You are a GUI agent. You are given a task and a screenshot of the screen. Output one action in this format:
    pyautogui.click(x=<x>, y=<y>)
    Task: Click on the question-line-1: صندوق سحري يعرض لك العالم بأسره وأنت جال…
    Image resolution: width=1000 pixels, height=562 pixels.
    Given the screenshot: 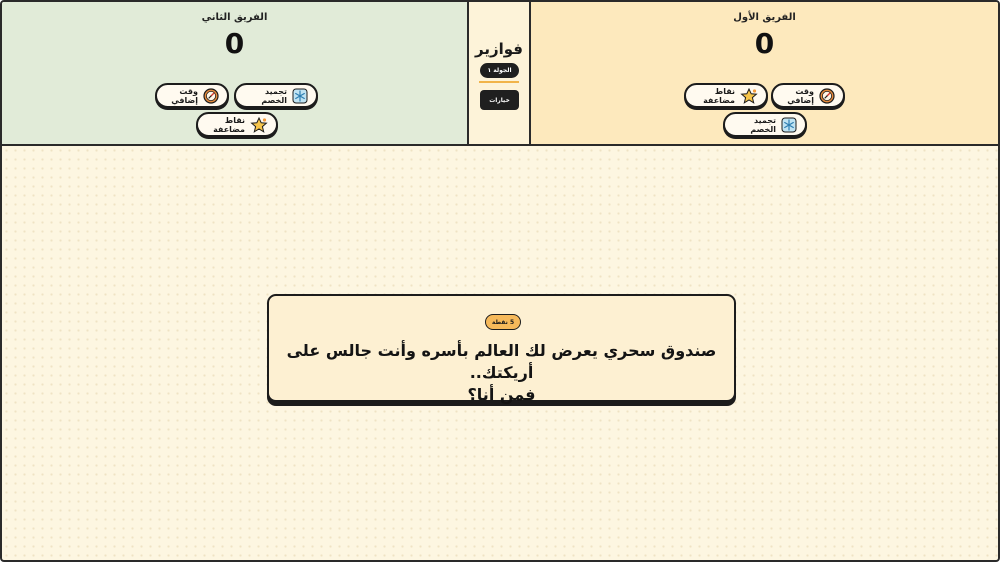 What is the action you would take?
    pyautogui.click(x=501, y=361)
    